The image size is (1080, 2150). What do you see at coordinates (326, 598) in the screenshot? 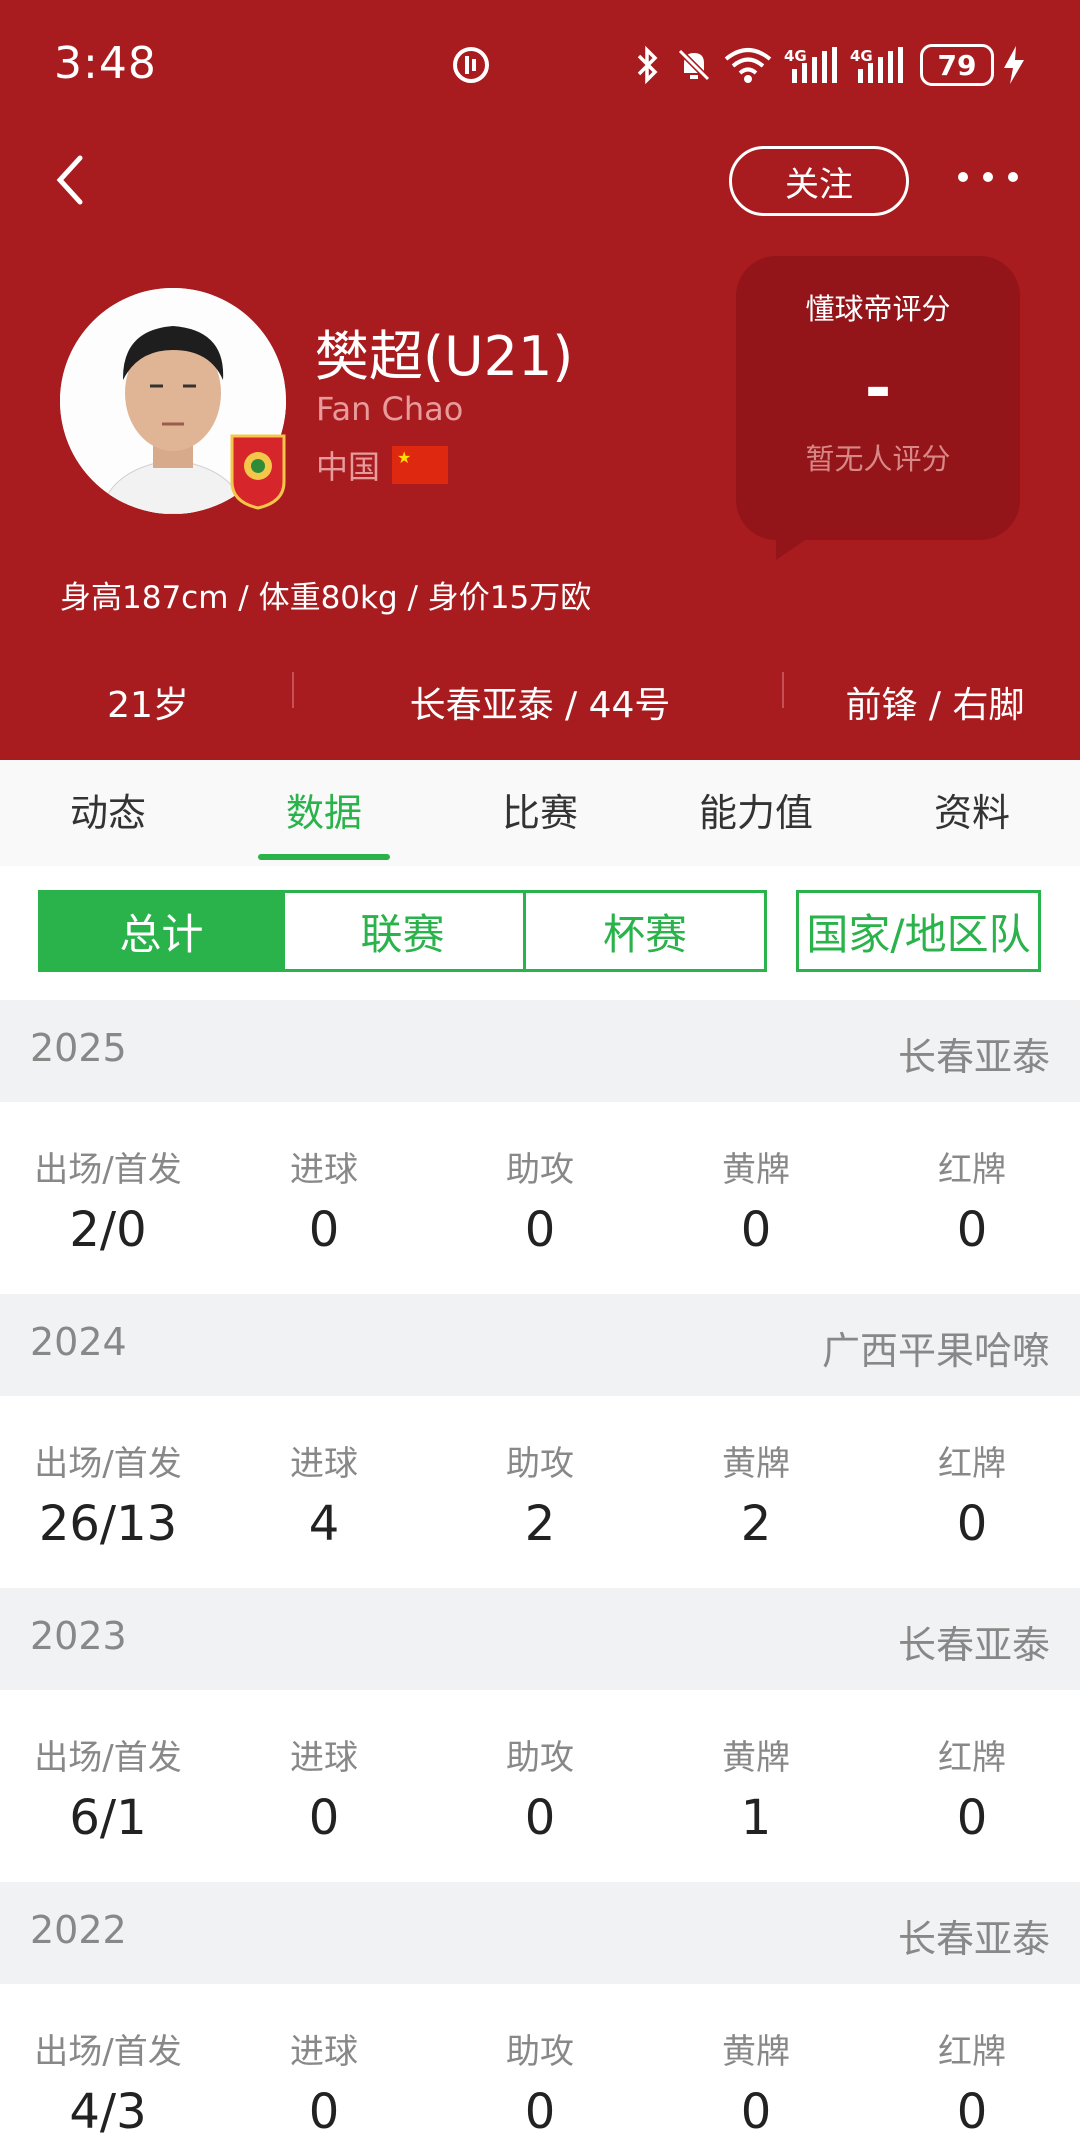
I see `player-physical-stats: 身高187cm / 体重80kg / 身价15万欧` at bounding box center [326, 598].